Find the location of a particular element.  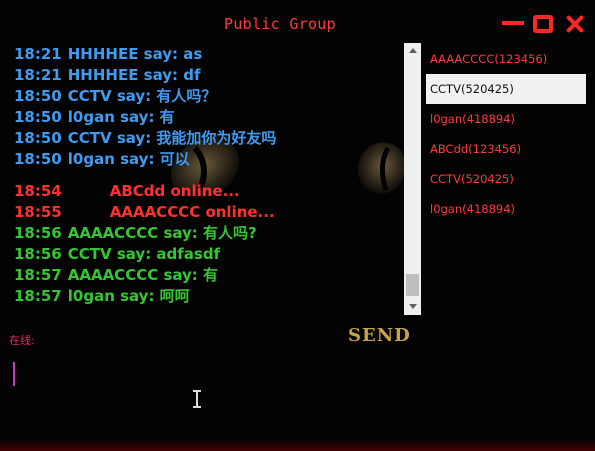

scroll-up-arrow-icon is located at coordinates (412, 51).